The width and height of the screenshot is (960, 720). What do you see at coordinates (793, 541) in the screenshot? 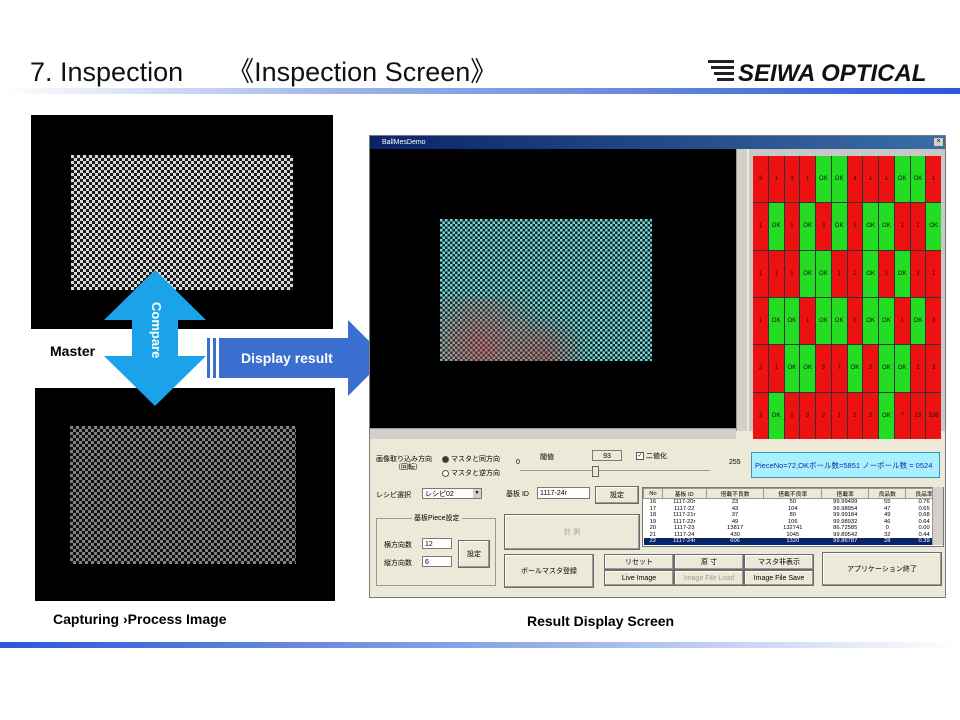
I see `table-row: 22 1117-24r 606 1320 99.86787 28 0.39` at bounding box center [793, 541].